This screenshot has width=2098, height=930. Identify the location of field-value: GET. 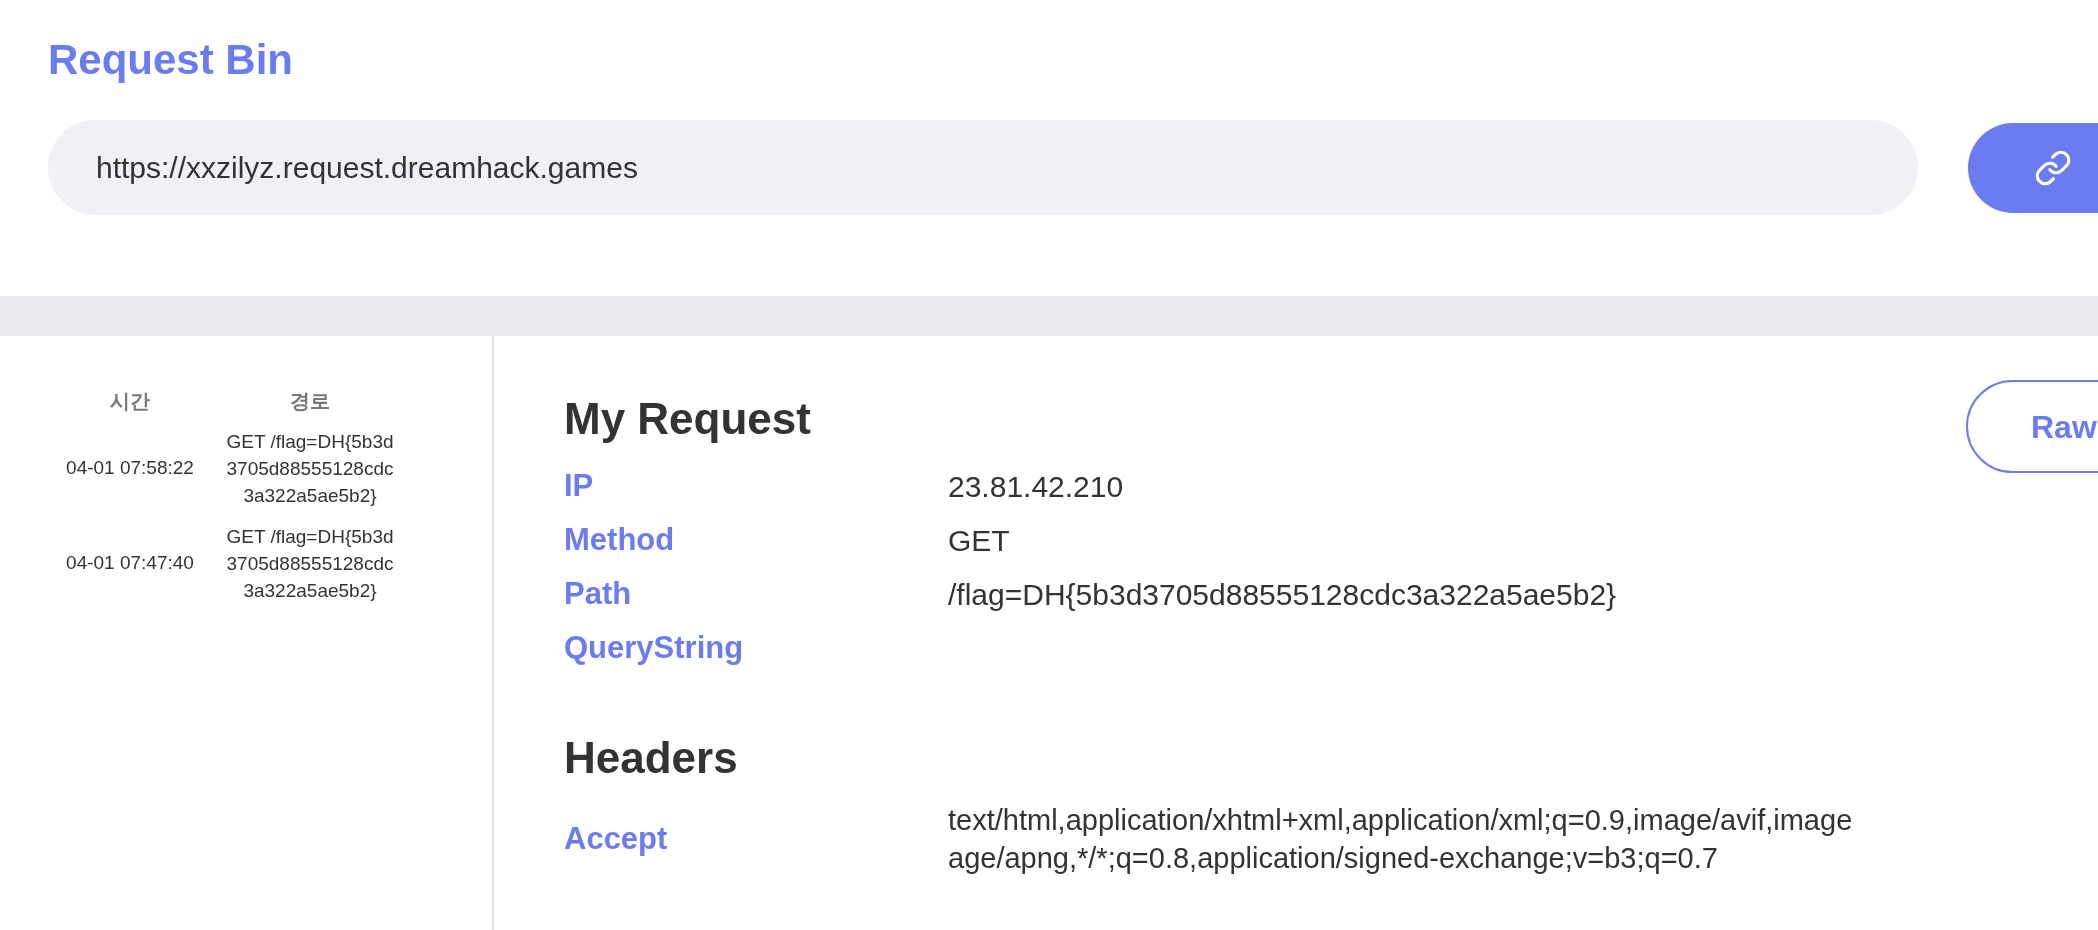
(979, 540).